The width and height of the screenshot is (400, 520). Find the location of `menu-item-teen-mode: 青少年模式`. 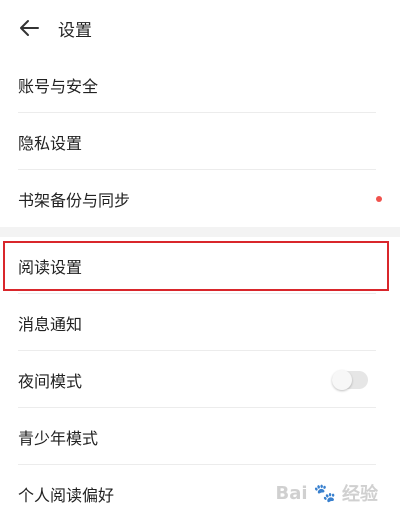

menu-item-teen-mode: 青少年模式 is located at coordinates (200, 436).